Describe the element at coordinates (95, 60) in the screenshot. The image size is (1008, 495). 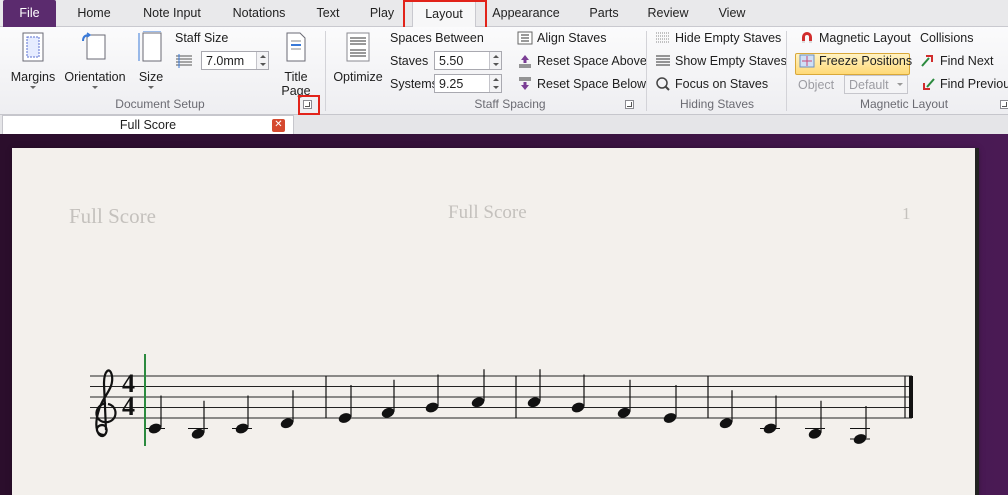
I see `orientation-button: Orientation` at that location.